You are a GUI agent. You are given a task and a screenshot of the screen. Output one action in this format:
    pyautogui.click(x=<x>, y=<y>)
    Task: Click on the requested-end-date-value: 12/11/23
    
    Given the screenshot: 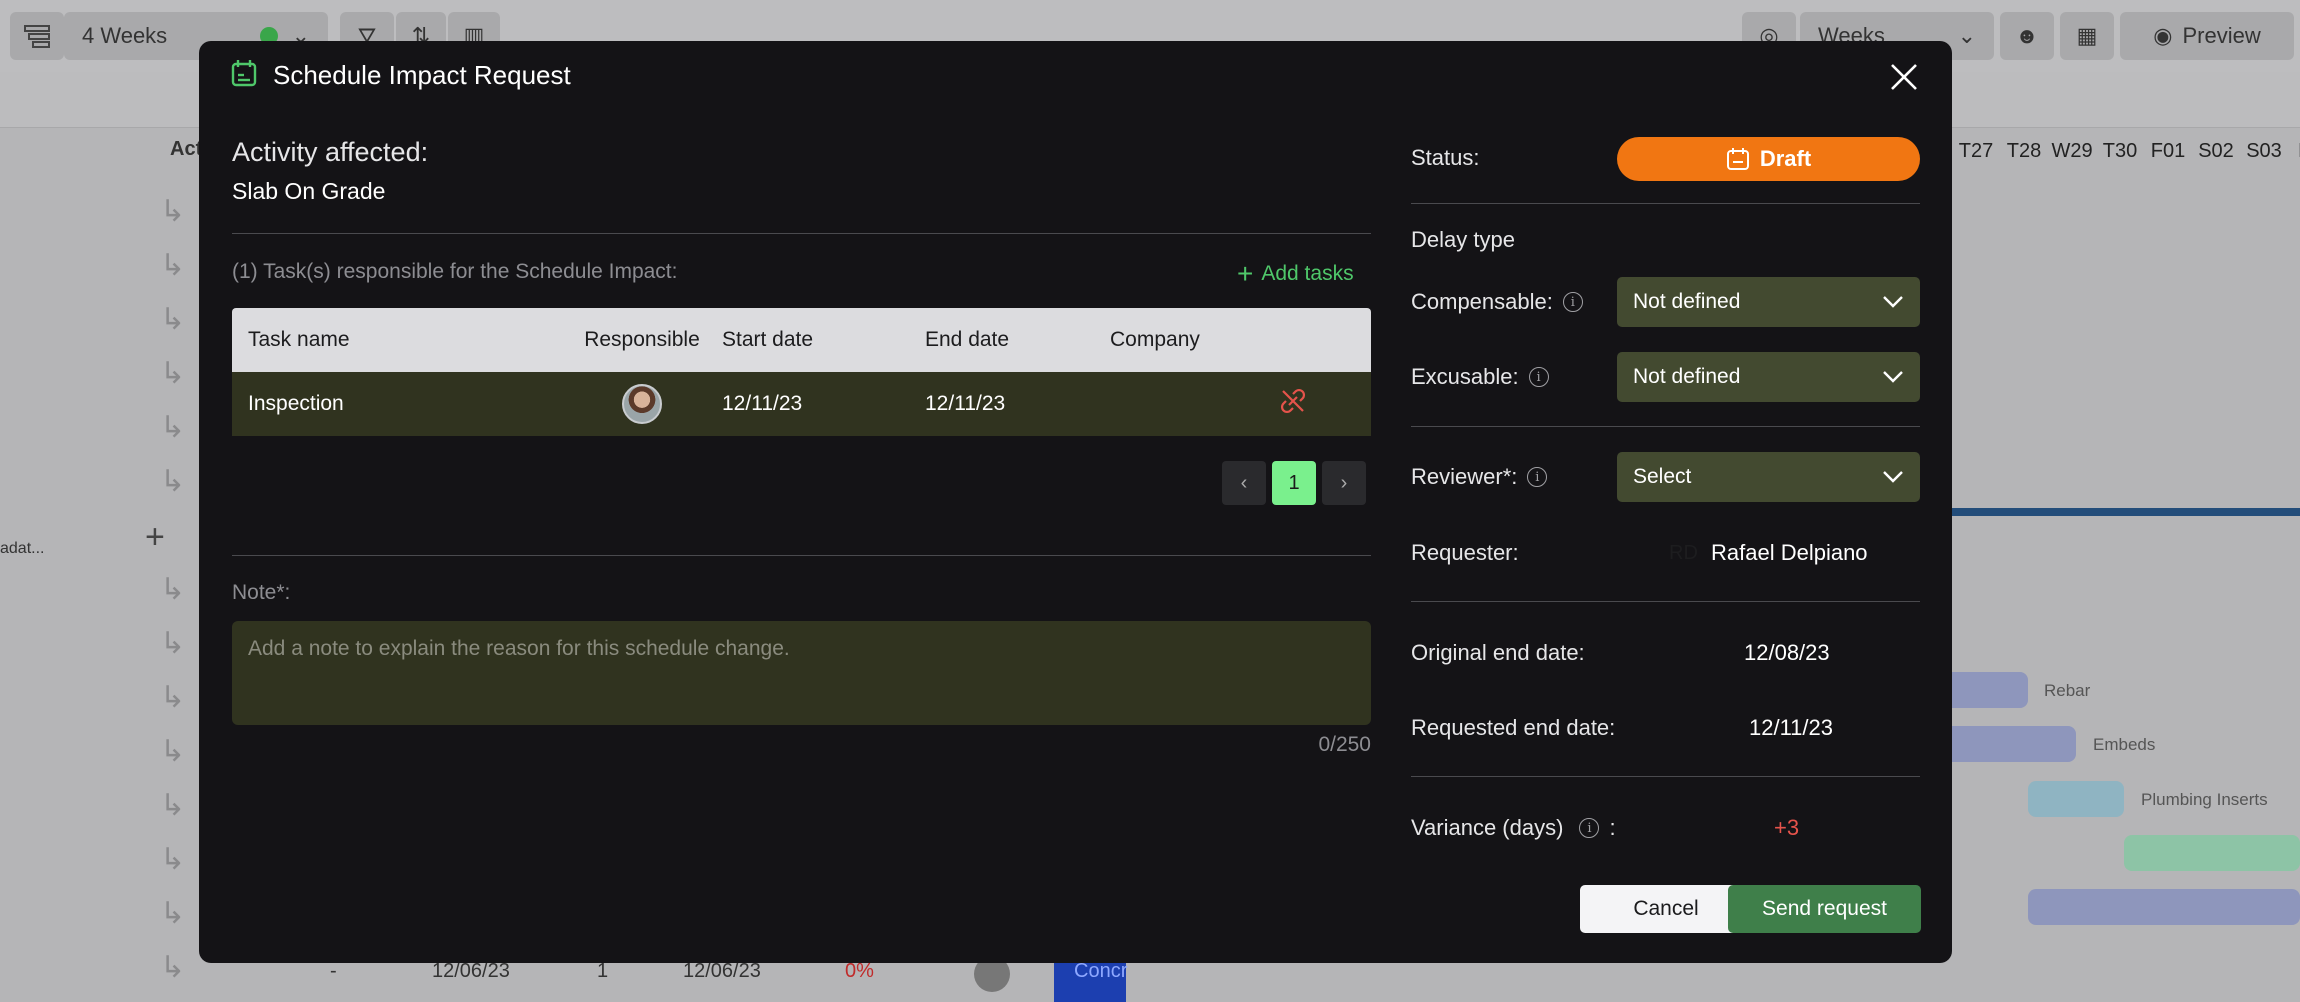 What is the action you would take?
    pyautogui.click(x=1791, y=727)
    